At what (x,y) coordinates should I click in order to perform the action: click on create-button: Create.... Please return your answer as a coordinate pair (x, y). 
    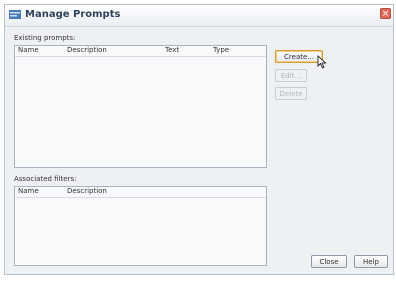
    Looking at the image, I should click on (299, 56).